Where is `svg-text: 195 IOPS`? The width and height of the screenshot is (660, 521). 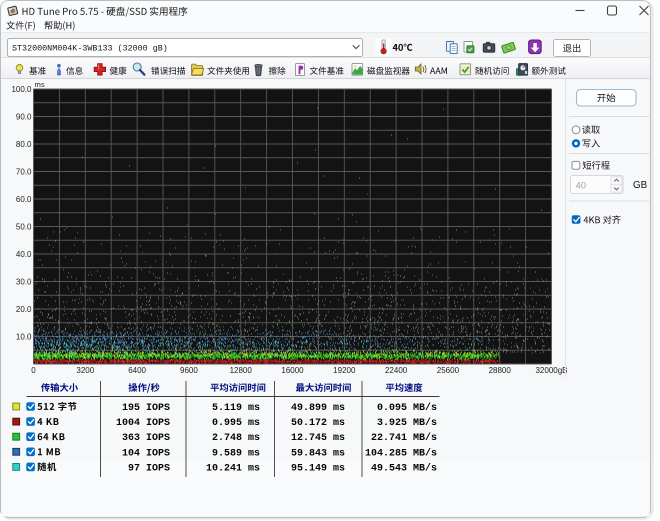
svg-text: 195 IOPS is located at coordinates (146, 408).